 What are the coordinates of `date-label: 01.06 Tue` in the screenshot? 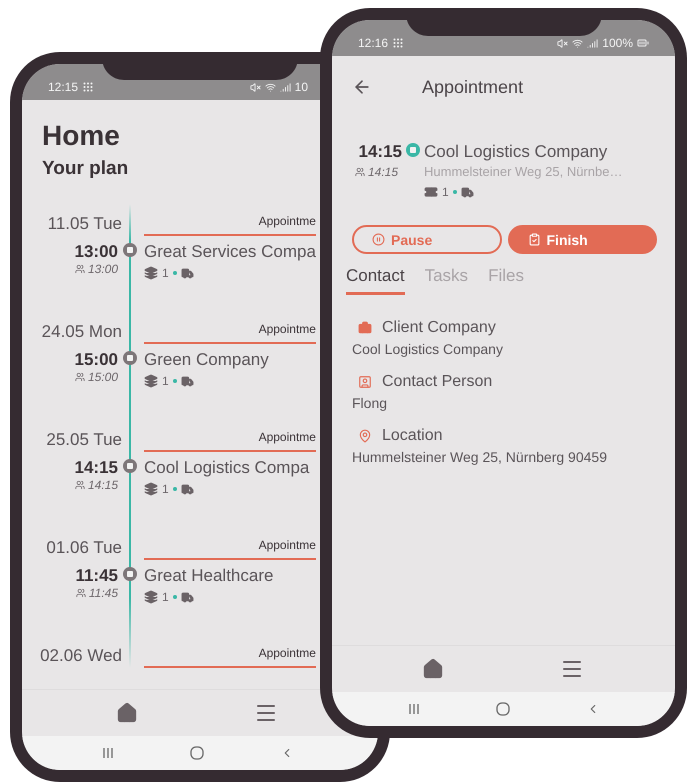 It's located at (84, 548).